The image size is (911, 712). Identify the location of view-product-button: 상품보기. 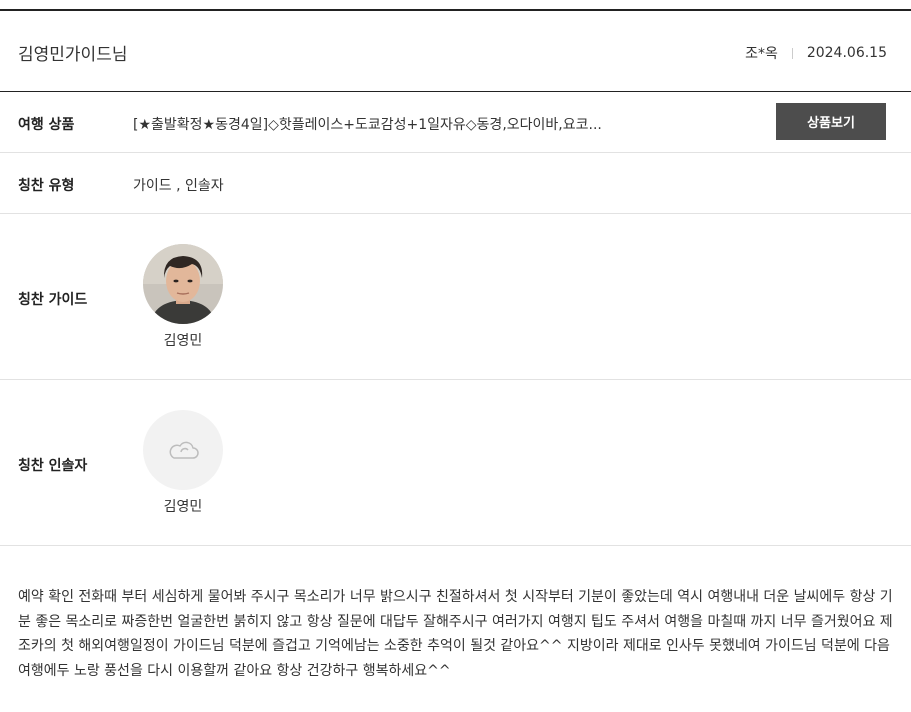
(831, 121).